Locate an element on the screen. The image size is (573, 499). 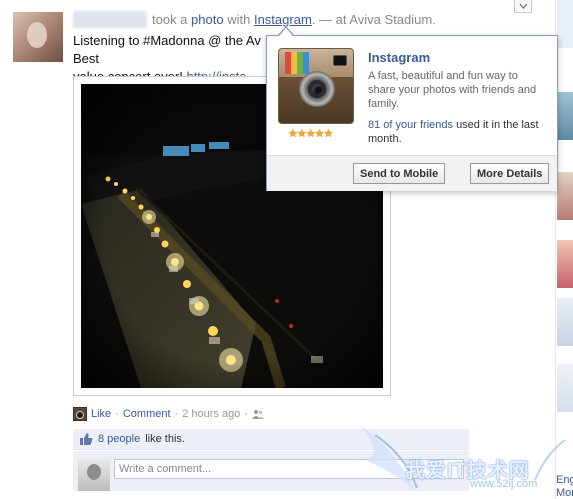
story-author-avatar is located at coordinates (38, 37).